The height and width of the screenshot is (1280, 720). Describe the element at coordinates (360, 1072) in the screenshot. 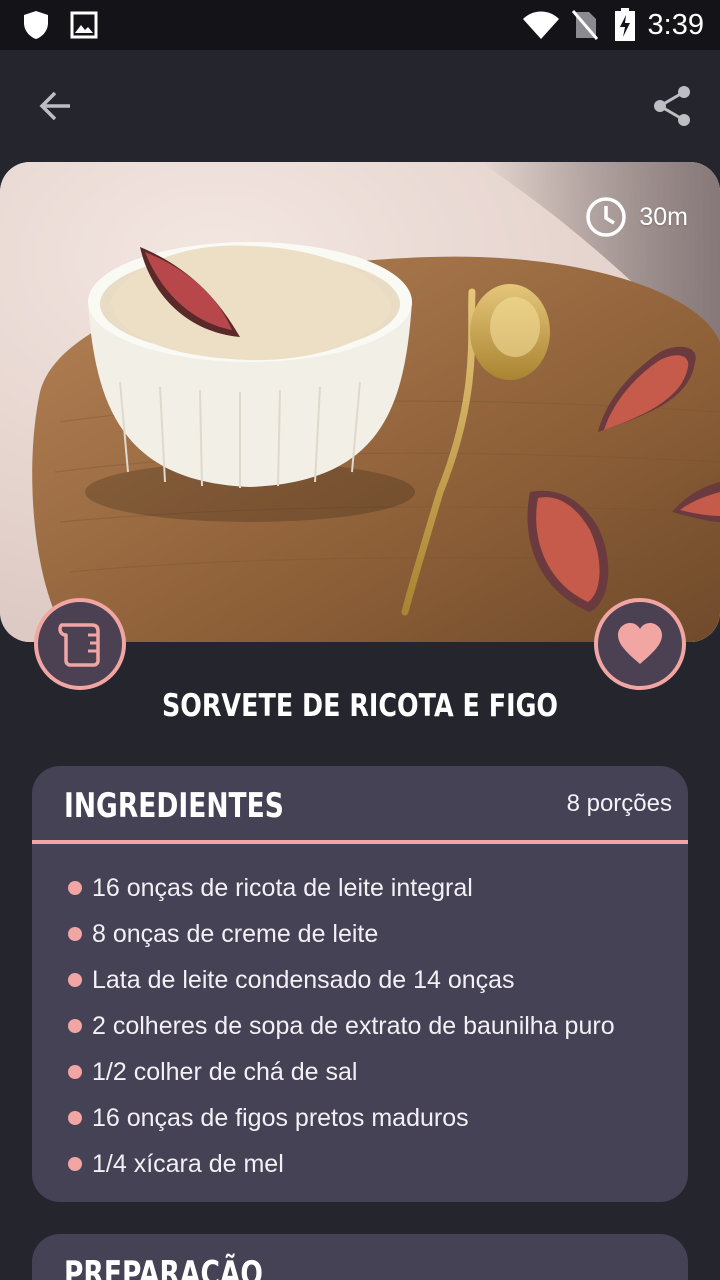

I see `ingredient-item: 1/2 colher de chá de sal` at that location.